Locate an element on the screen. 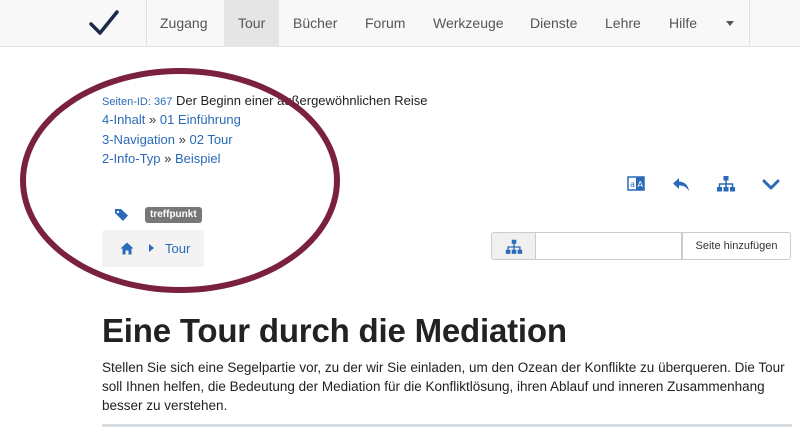 This screenshot has height=429, width=800. page-meta-title: Der Beginn einer außergewöhnlichen Reise is located at coordinates (301, 100).